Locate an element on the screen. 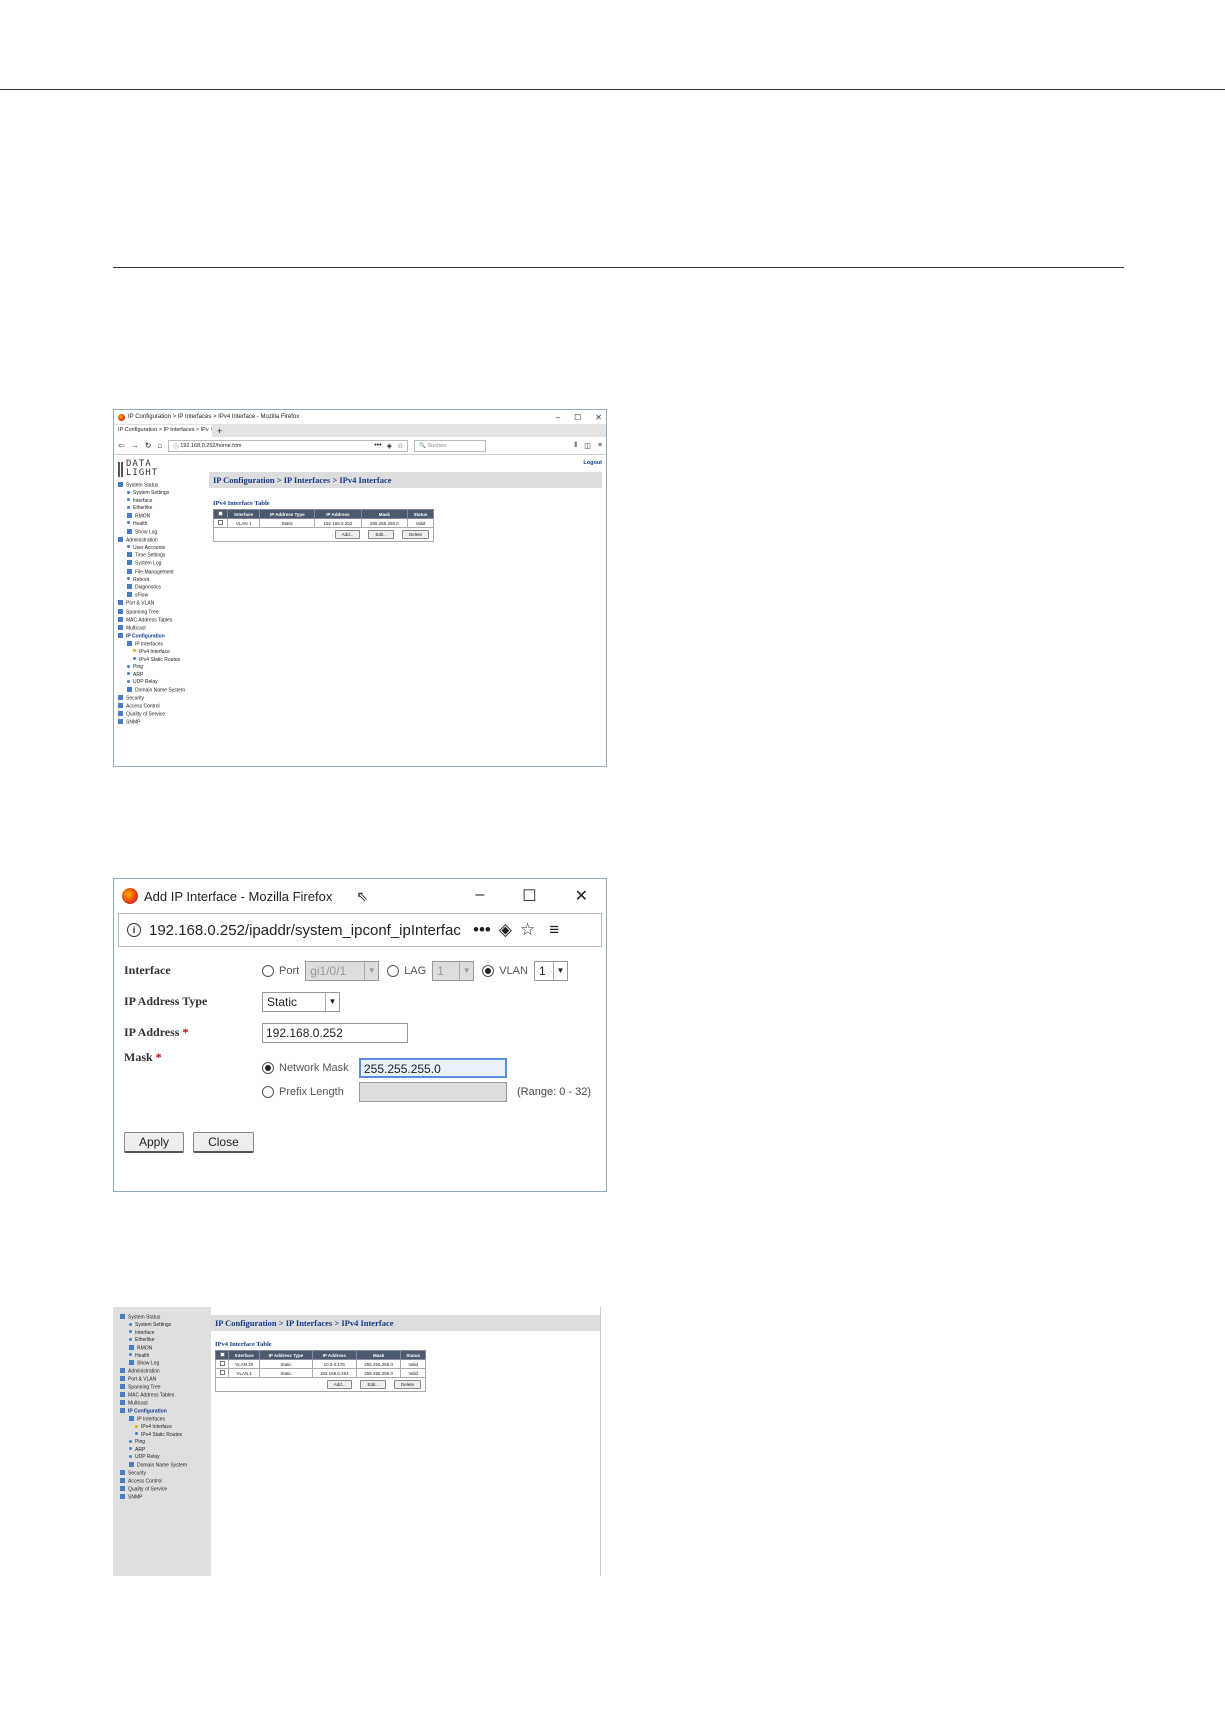  port-radio is located at coordinates (268, 970).